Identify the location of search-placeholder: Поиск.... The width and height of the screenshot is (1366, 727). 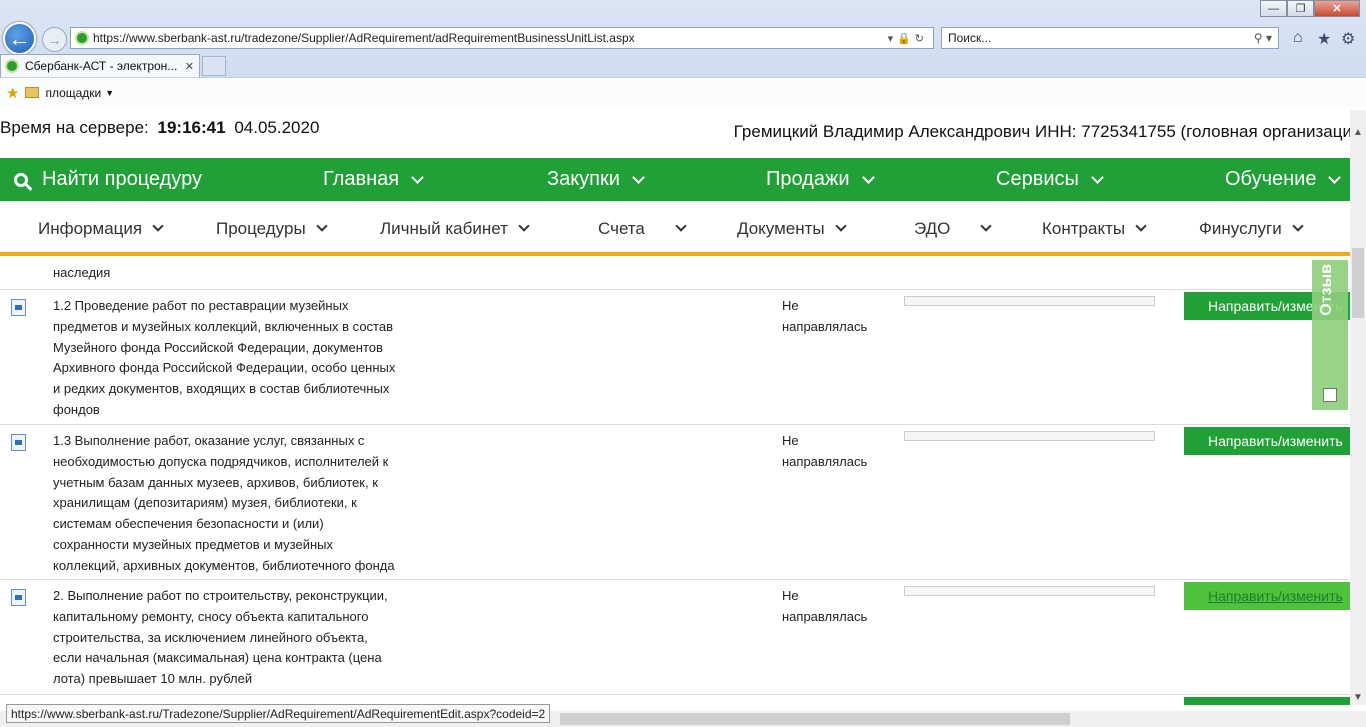
(969, 38).